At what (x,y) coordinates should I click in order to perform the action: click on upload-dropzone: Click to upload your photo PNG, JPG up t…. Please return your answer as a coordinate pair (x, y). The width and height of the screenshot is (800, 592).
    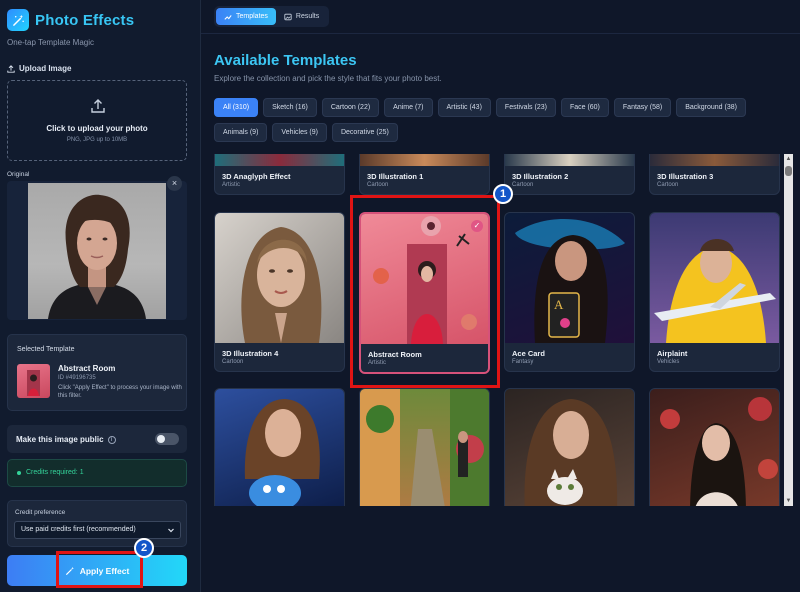
    Looking at the image, I should click on (97, 120).